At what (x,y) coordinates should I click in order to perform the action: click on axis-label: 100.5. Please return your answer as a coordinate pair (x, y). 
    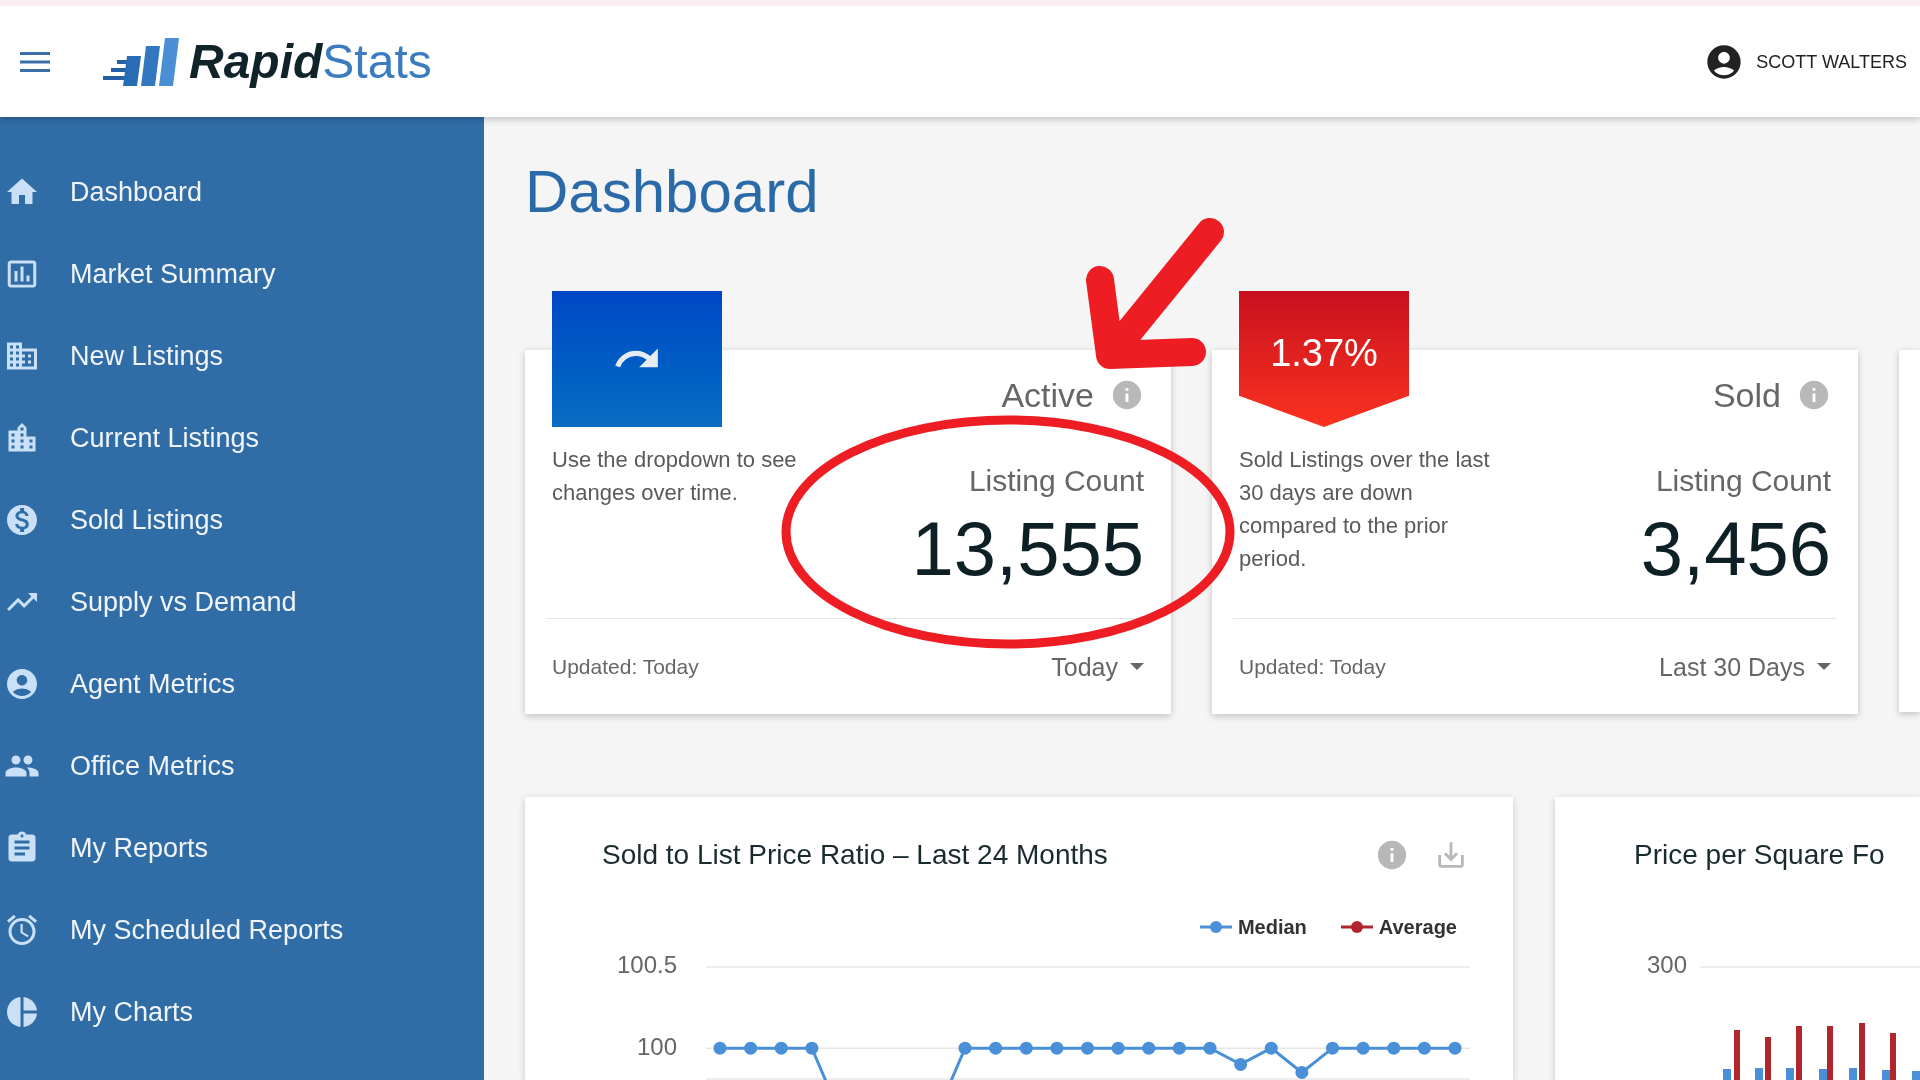
    Looking at the image, I should click on (646, 965).